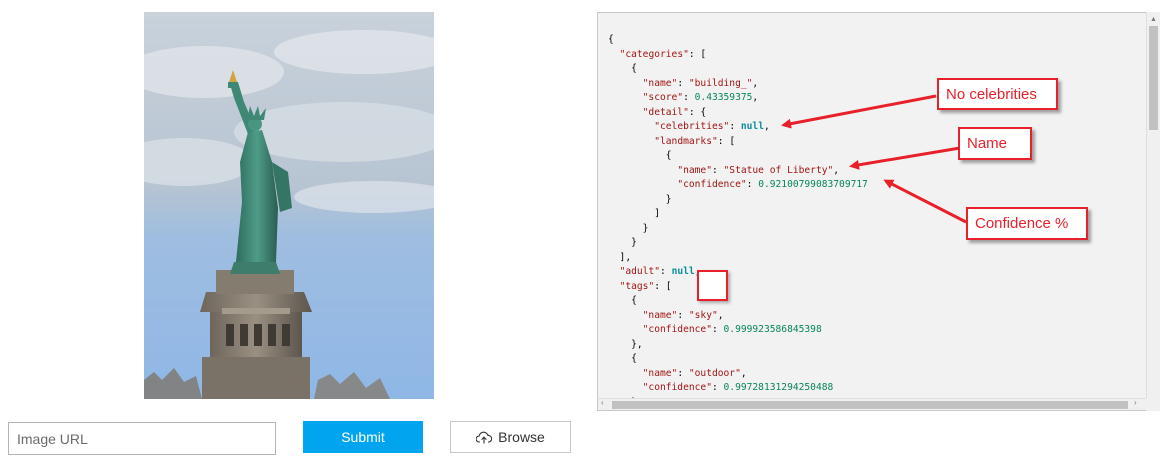 The height and width of the screenshot is (458, 1170). Describe the element at coordinates (602, 402) in the screenshot. I see `scroll-left-arrow-icon: ‹` at that location.